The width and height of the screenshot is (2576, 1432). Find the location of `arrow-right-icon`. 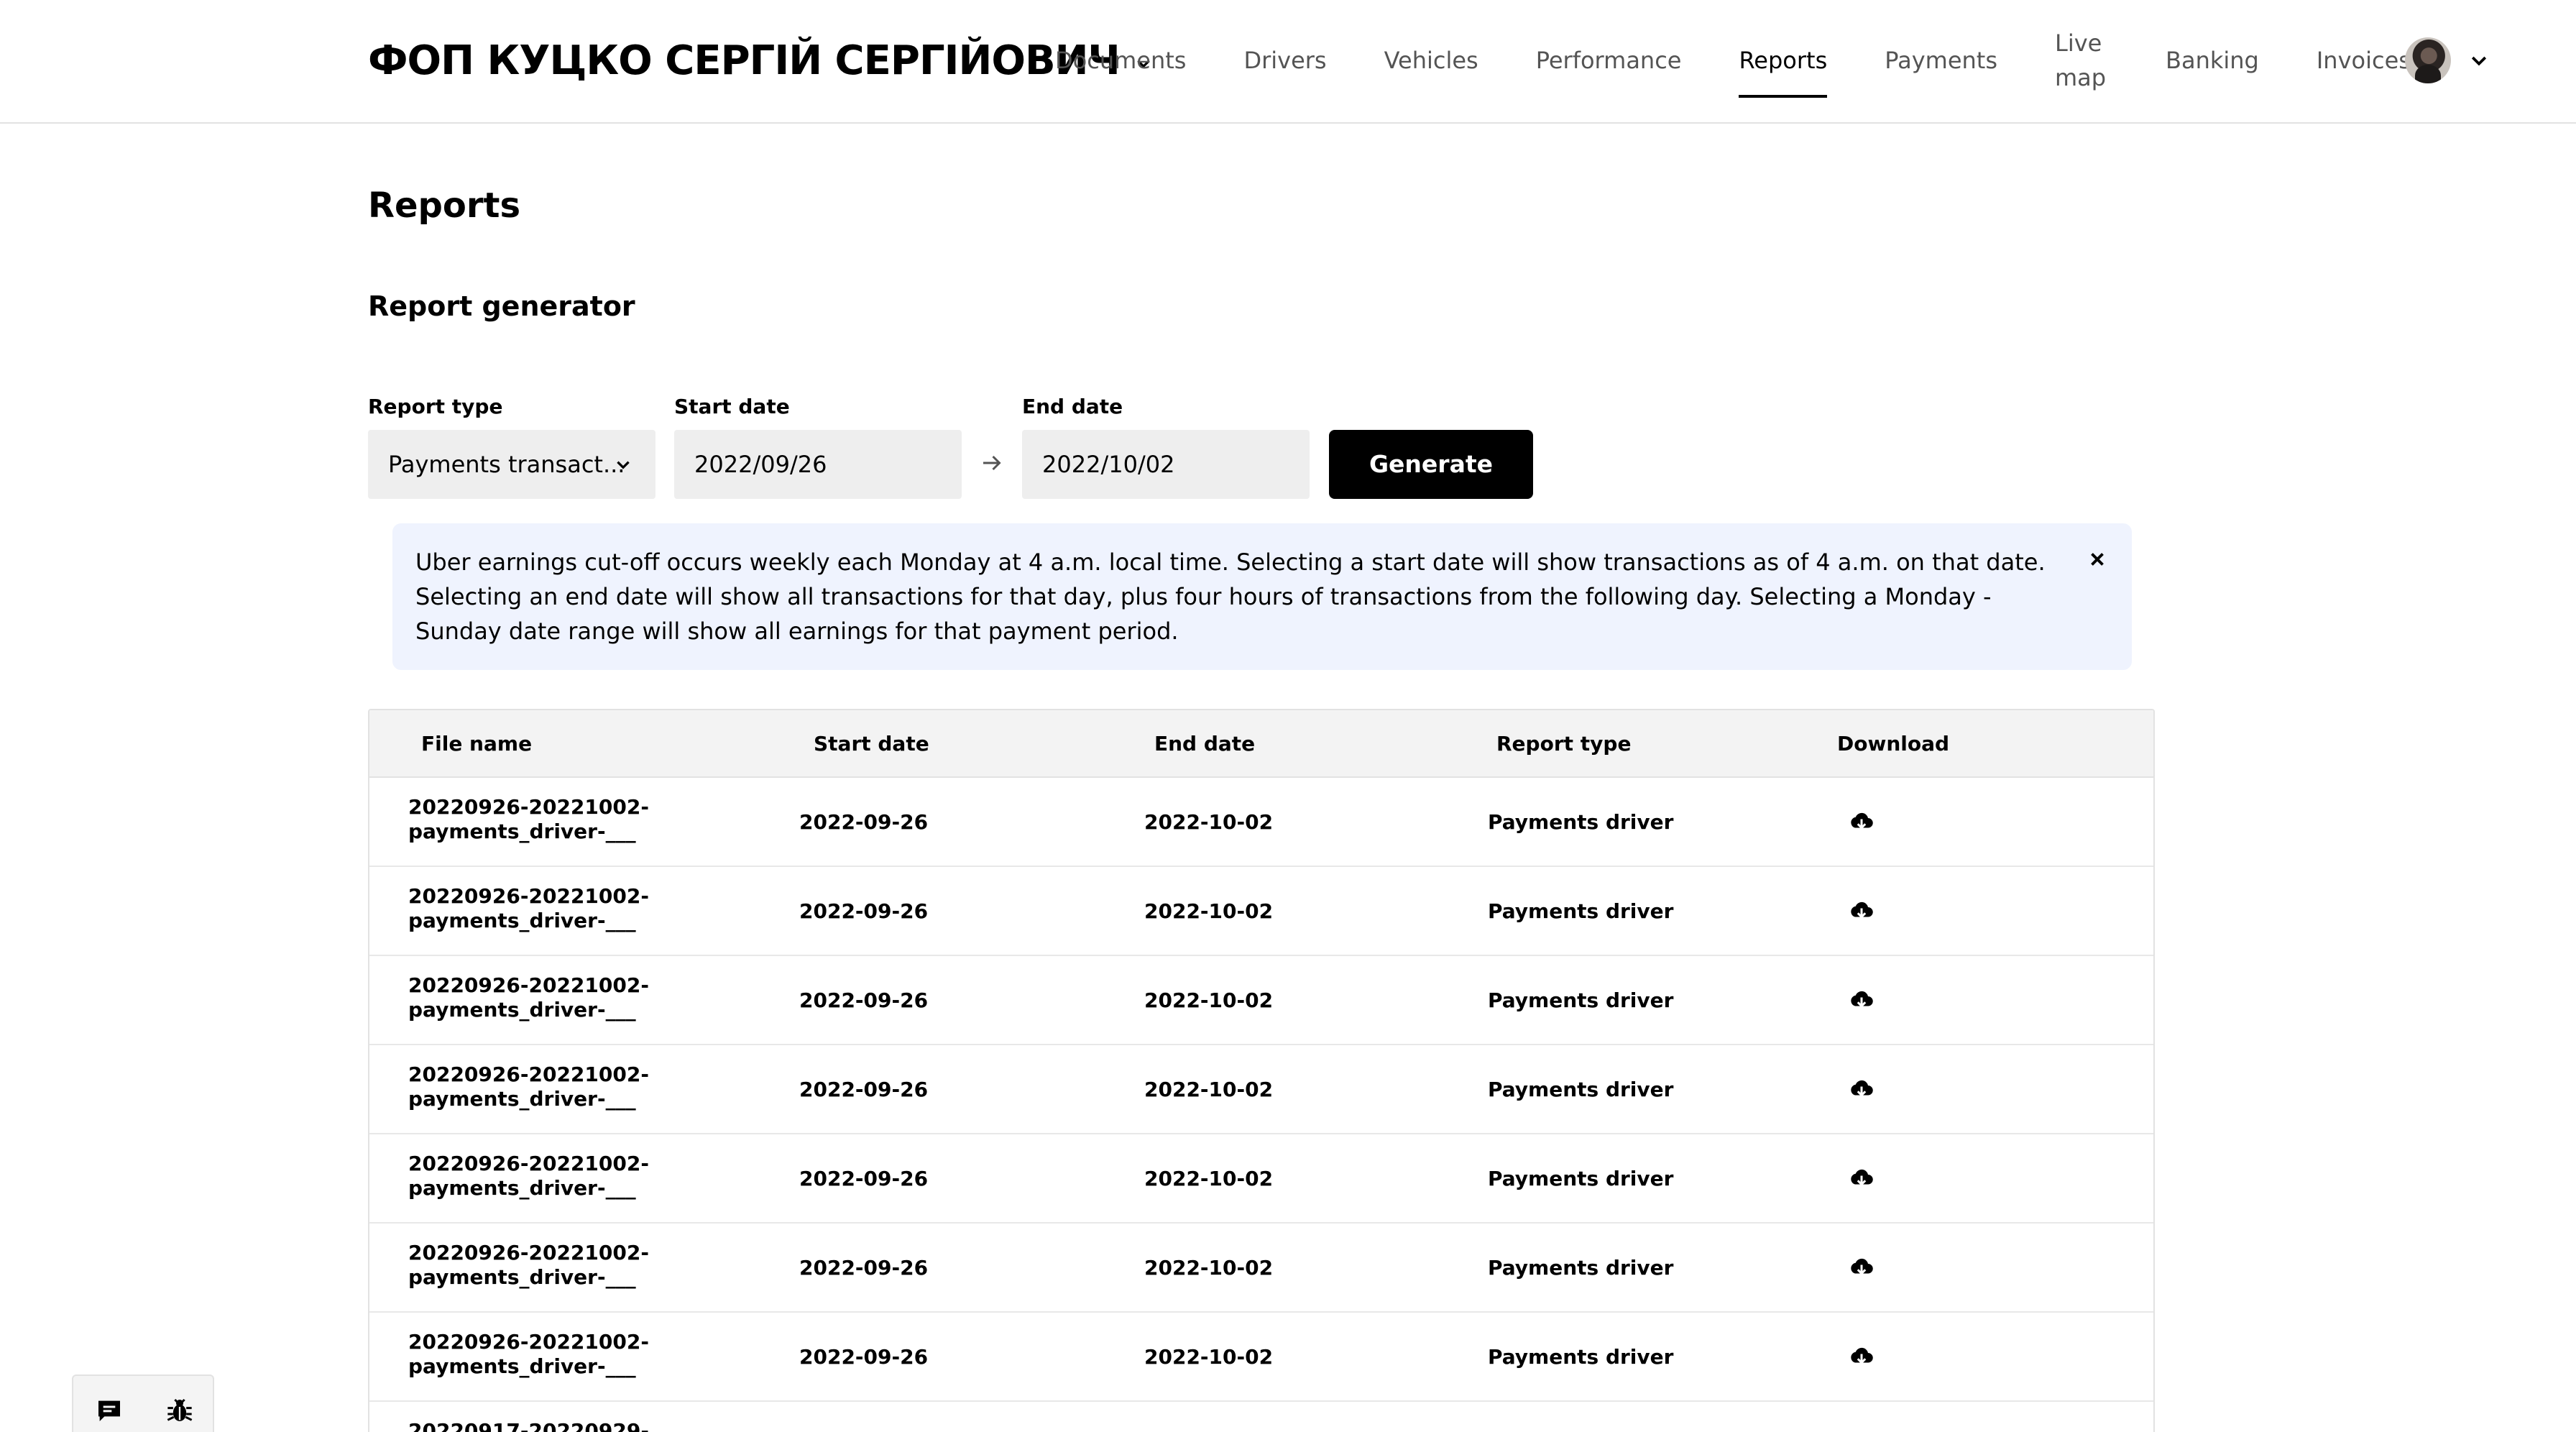

arrow-right-icon is located at coordinates (992, 463).